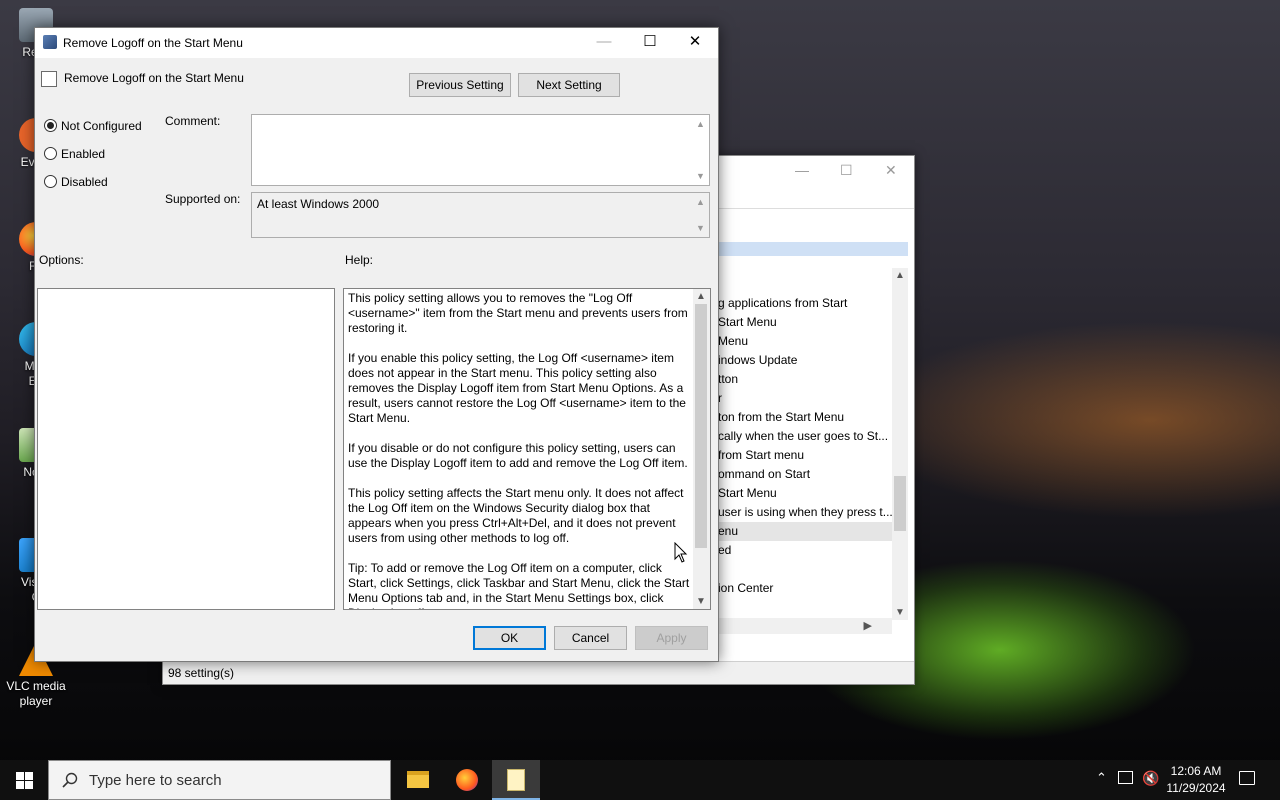 The height and width of the screenshot is (800, 1280). I want to click on taskbar-firefox, so click(467, 780).